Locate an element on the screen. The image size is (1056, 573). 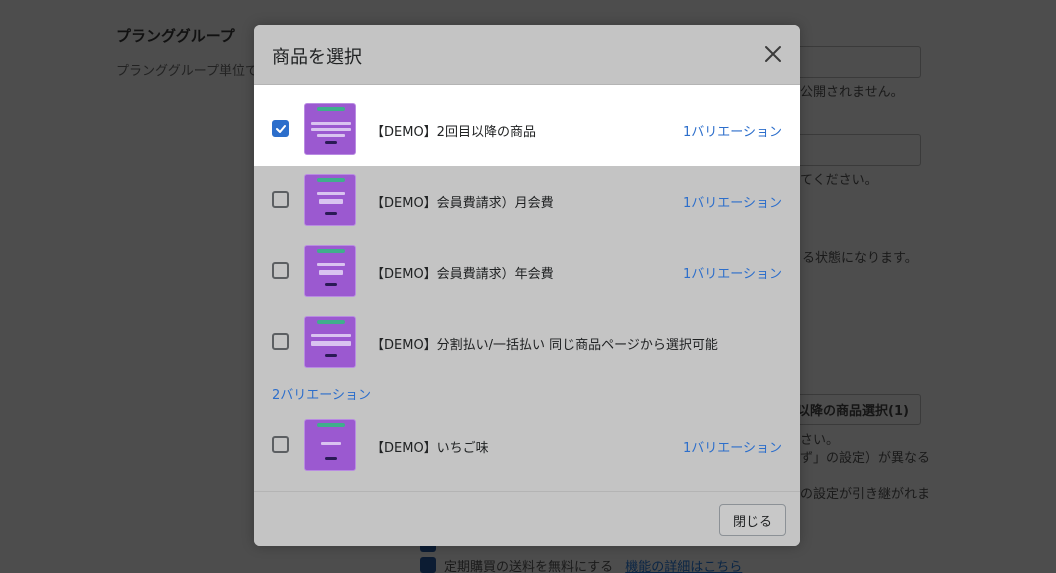
product-row: 【DEMO】会員費請求）月会費 1バリエーション is located at coordinates (527, 206).